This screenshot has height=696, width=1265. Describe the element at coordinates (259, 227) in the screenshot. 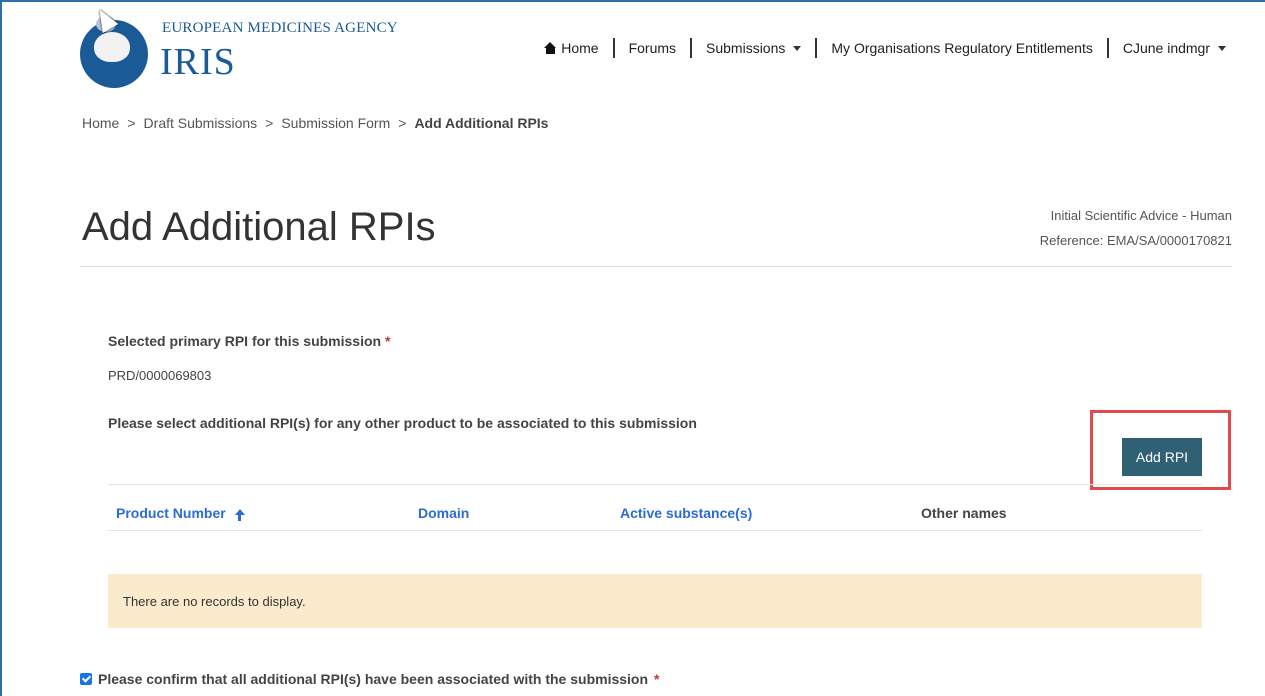

I see `page-title: Add Additional RPIs` at that location.